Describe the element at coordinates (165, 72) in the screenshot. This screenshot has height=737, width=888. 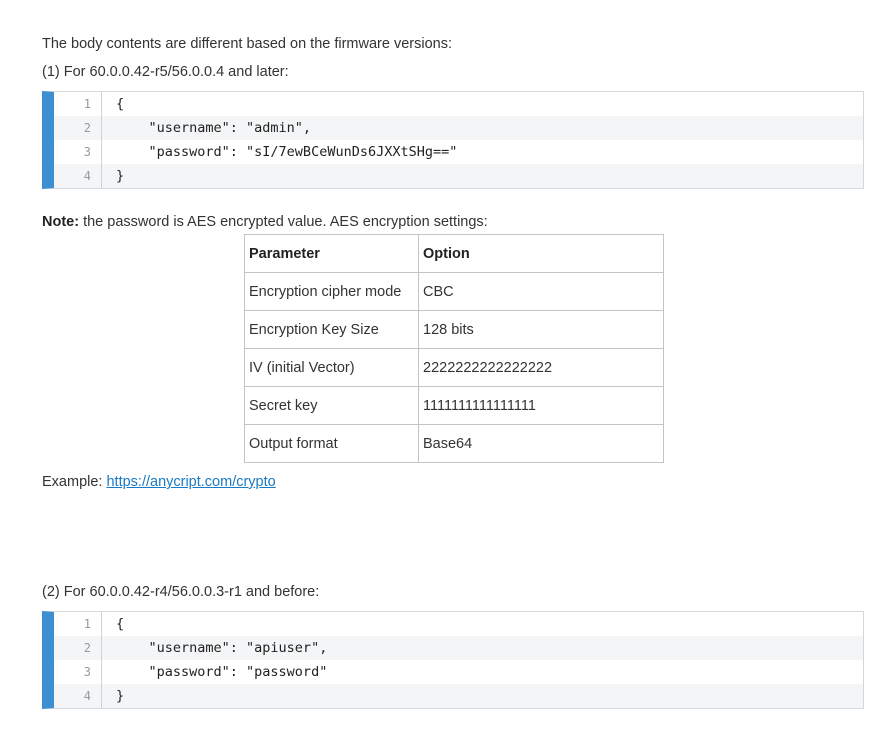
I see `section1-heading: (1) For 60.0.0.42-r5/56.0.0.4 and later:` at that location.